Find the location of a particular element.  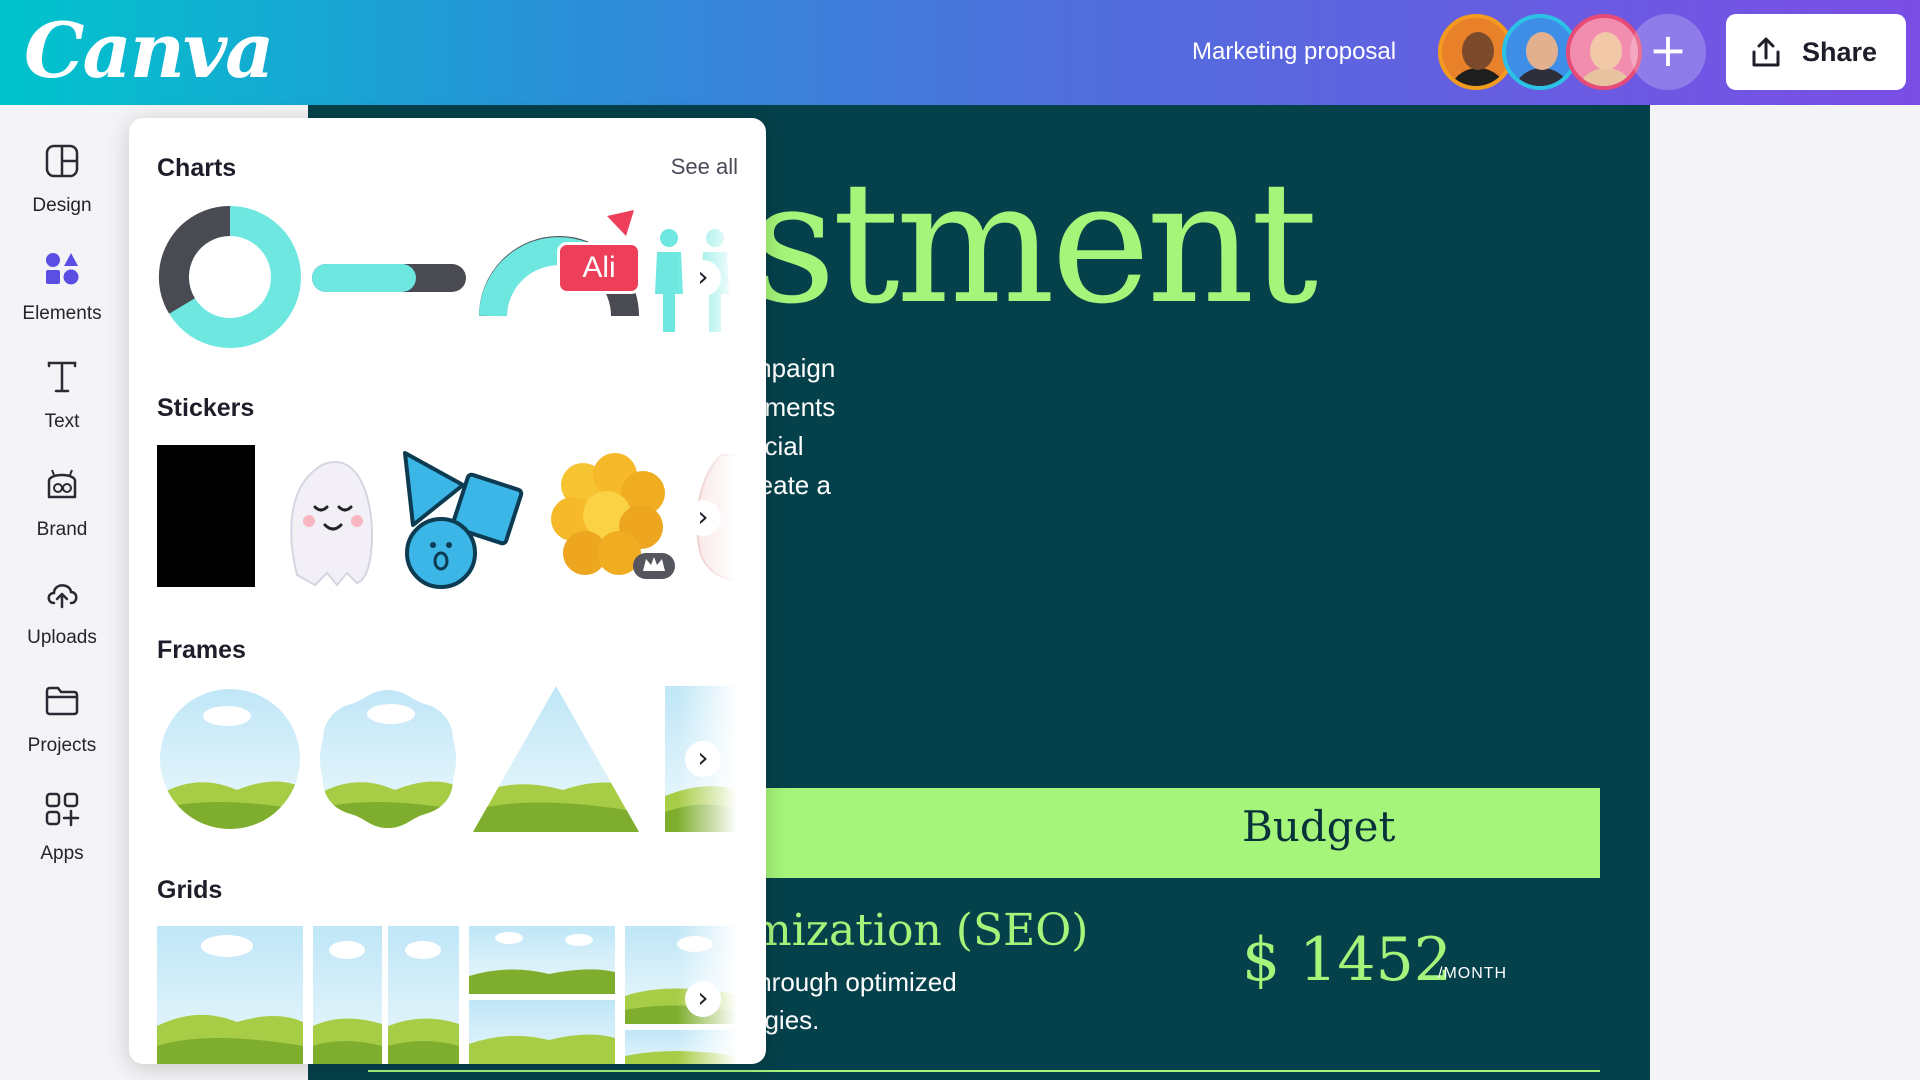

charts-row: Ali › is located at coordinates (447, 277).